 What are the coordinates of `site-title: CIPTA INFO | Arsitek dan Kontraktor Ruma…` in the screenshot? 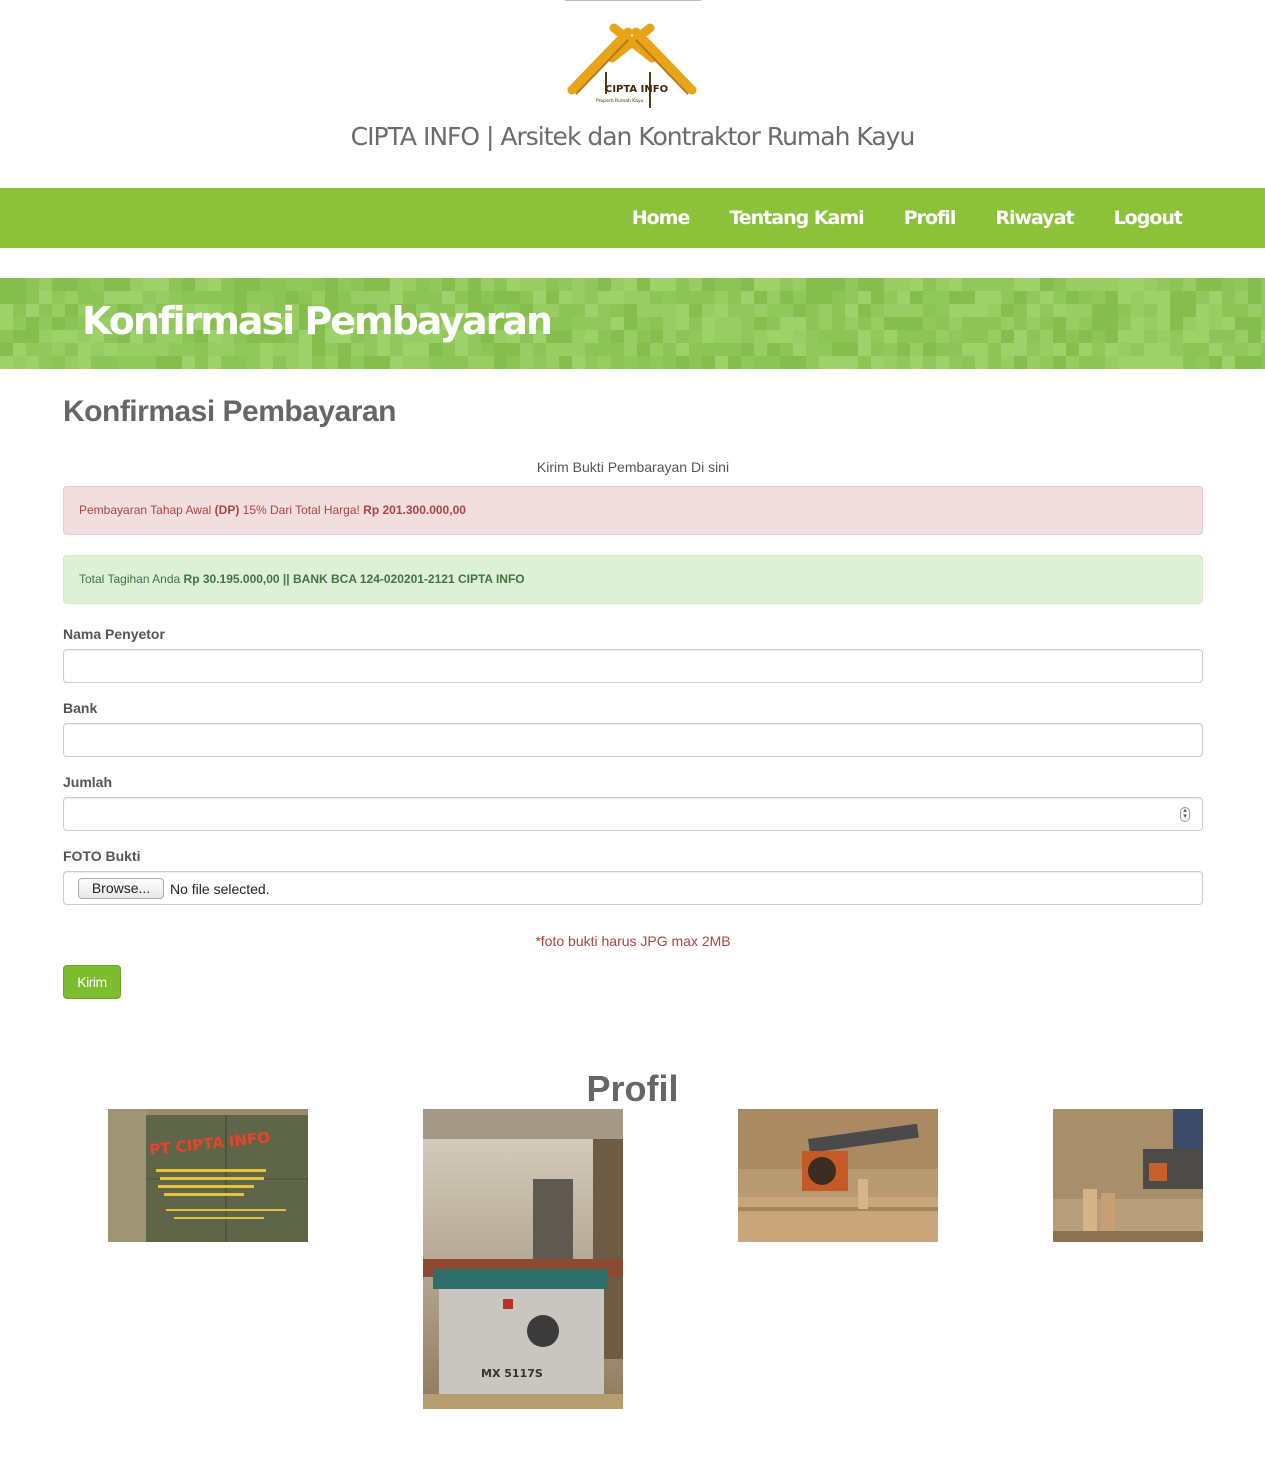 It's located at (633, 136).